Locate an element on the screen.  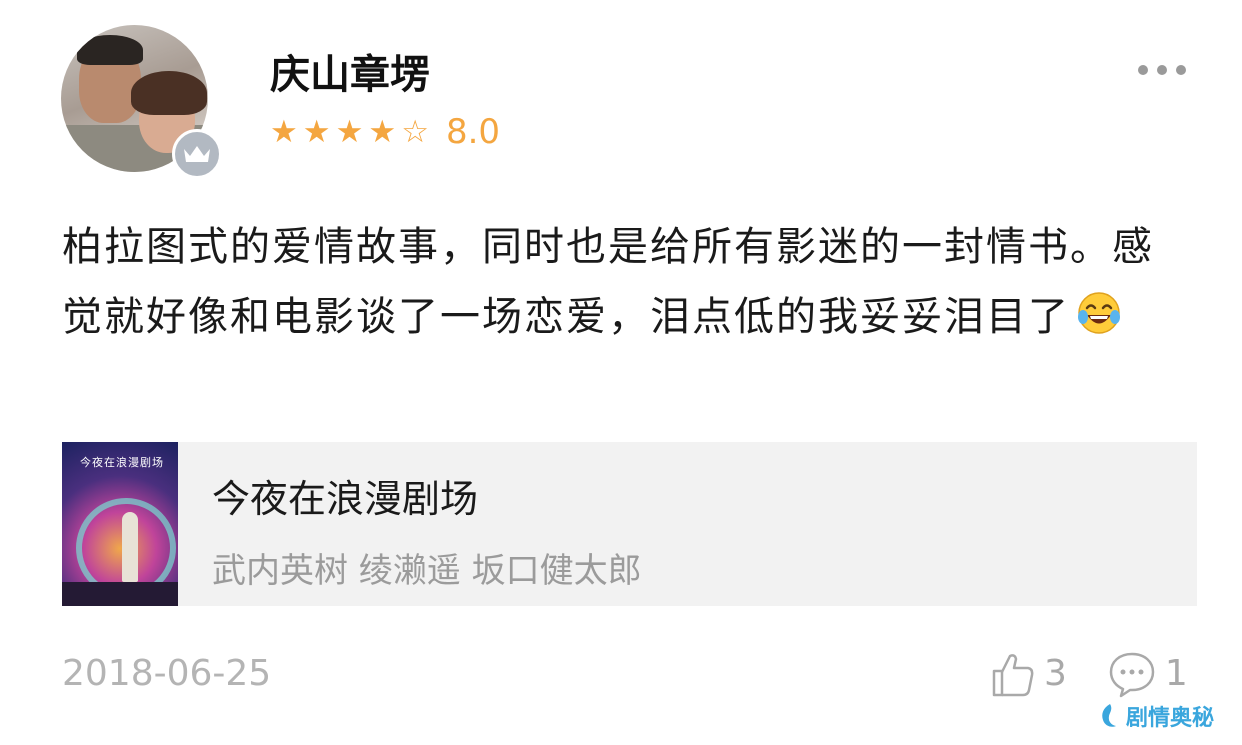
review-date: 2018-06-25 is located at coordinates (167, 673).